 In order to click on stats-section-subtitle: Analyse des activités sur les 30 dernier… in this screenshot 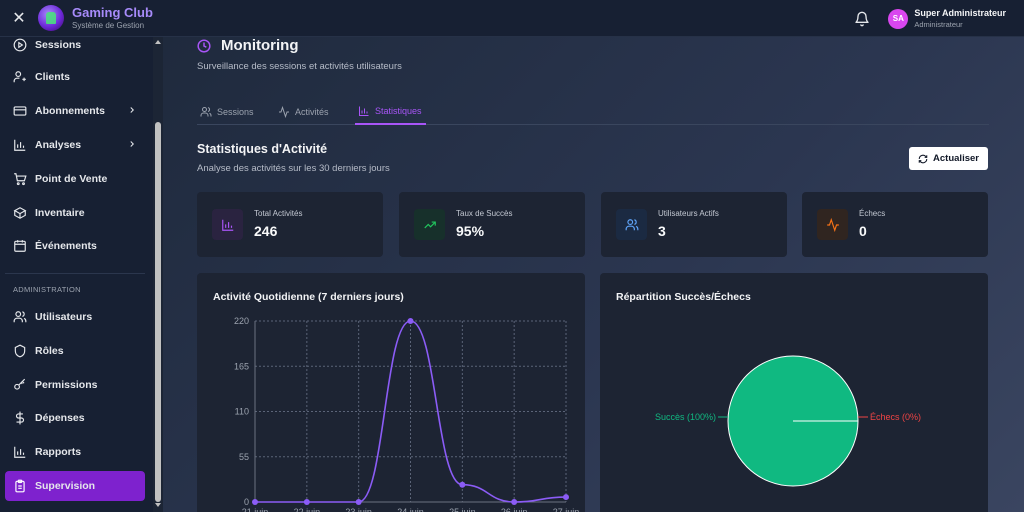, I will do `click(293, 168)`.